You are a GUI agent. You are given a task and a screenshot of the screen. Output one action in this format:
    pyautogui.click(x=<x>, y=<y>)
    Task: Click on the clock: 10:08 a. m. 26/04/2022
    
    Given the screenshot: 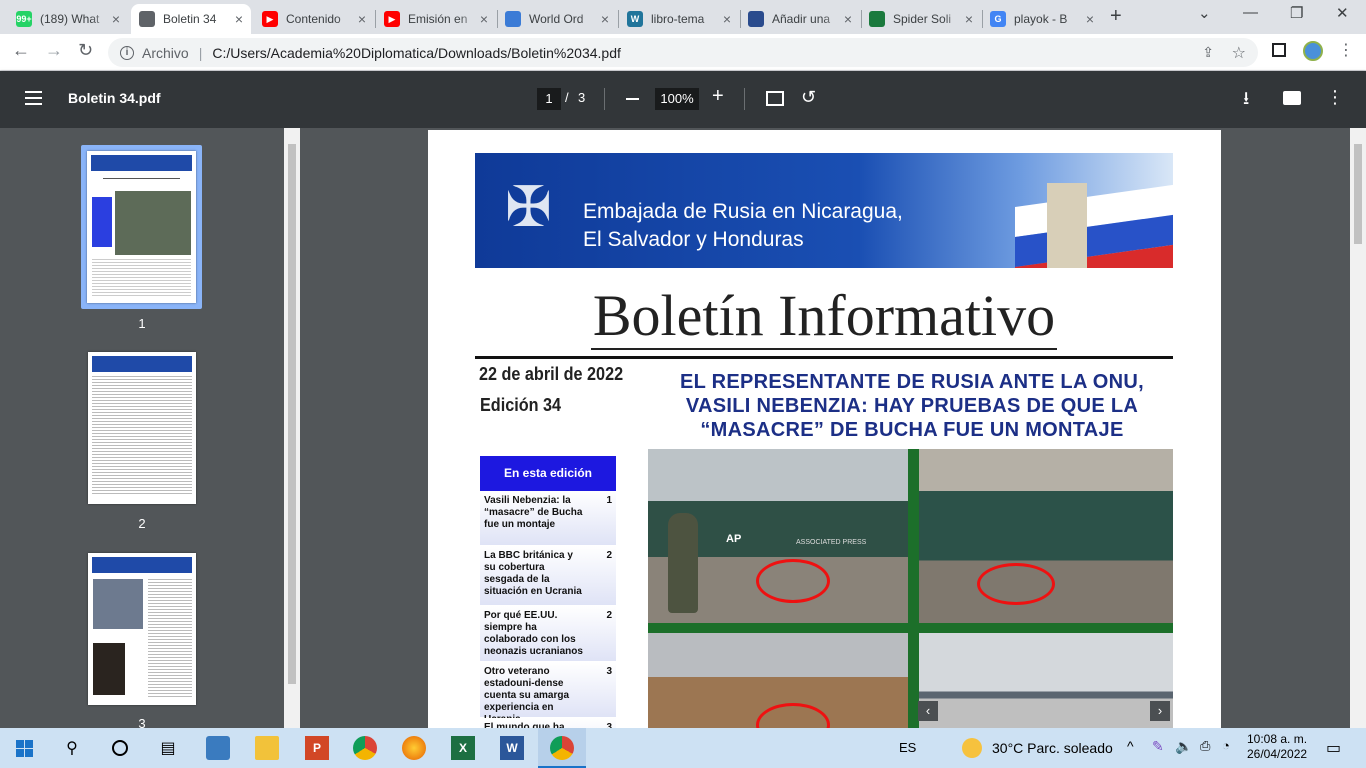 What is the action you would take?
    pyautogui.click(x=1277, y=747)
    